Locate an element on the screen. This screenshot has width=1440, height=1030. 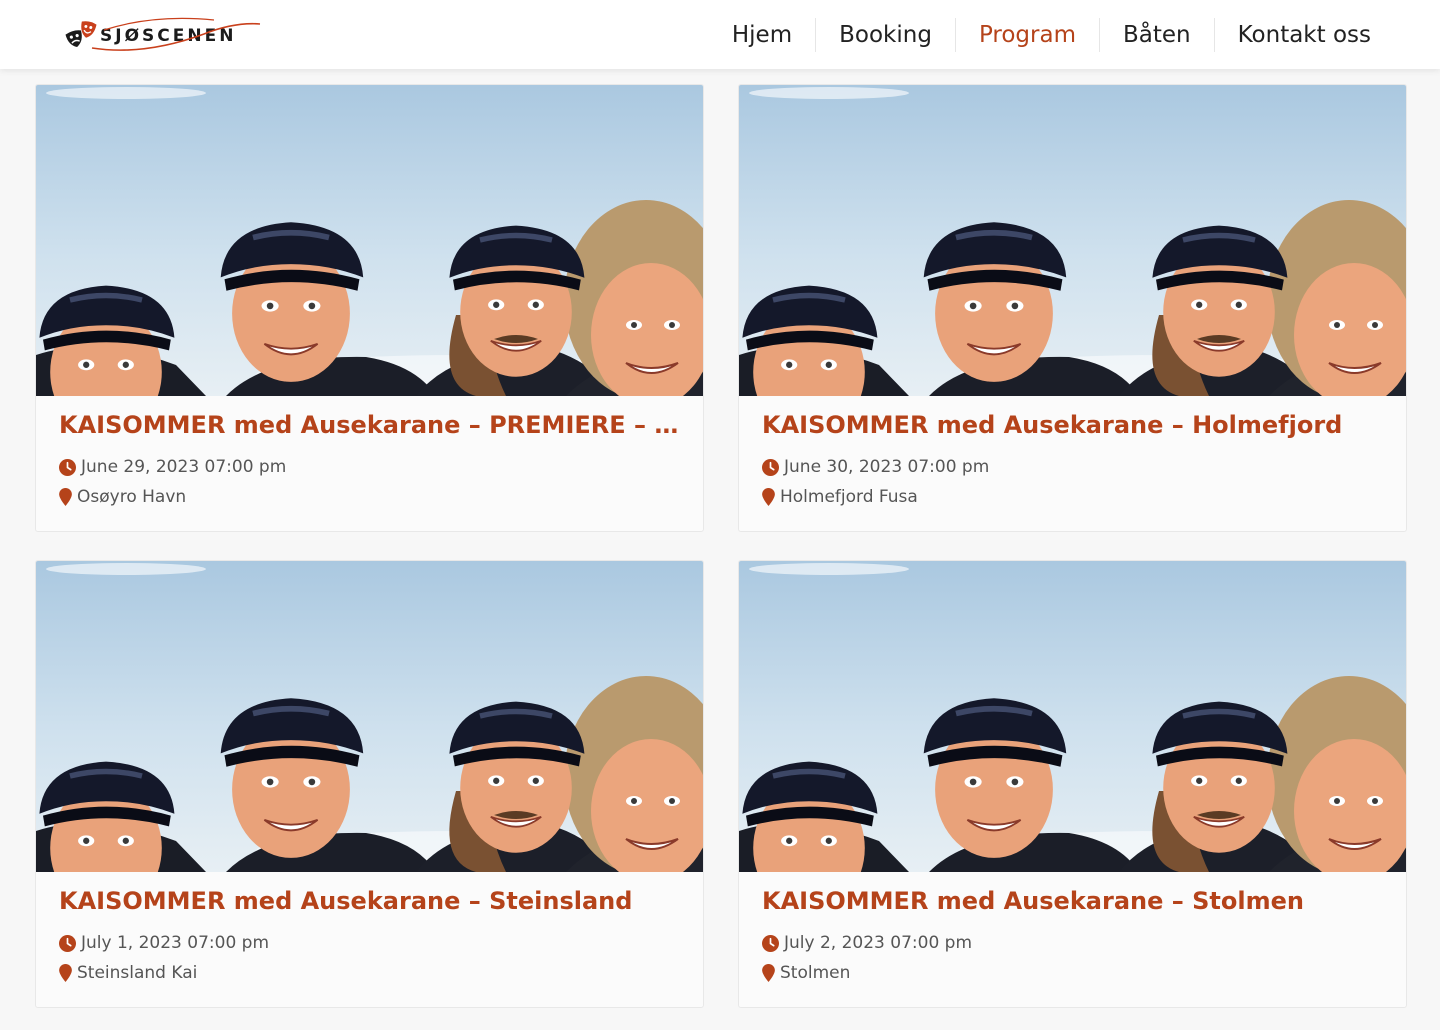
nav-item-program: Program is located at coordinates (1026, 34).